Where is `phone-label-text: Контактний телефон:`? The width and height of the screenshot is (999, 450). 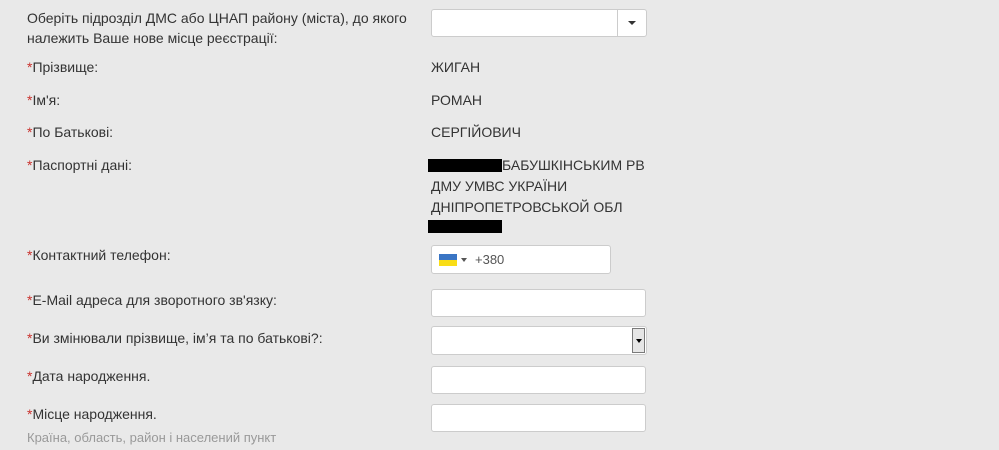 phone-label-text: Контактний телефон: is located at coordinates (101, 255).